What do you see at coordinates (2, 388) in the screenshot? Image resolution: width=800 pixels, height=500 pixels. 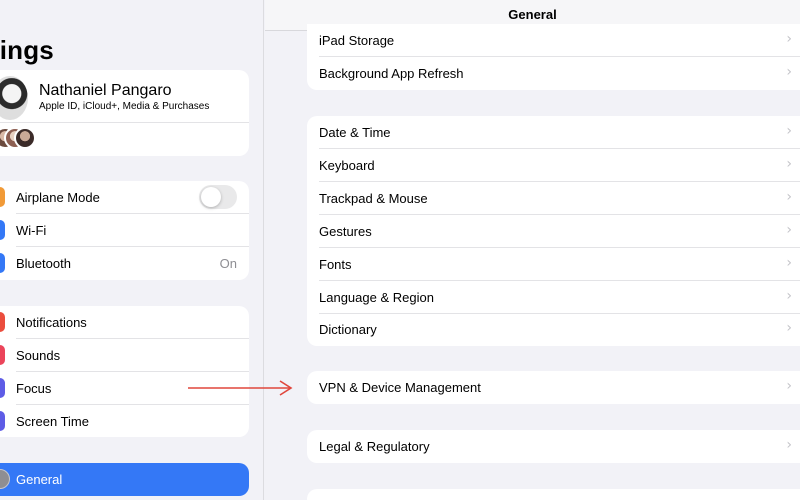 I see `focus-icon` at bounding box center [2, 388].